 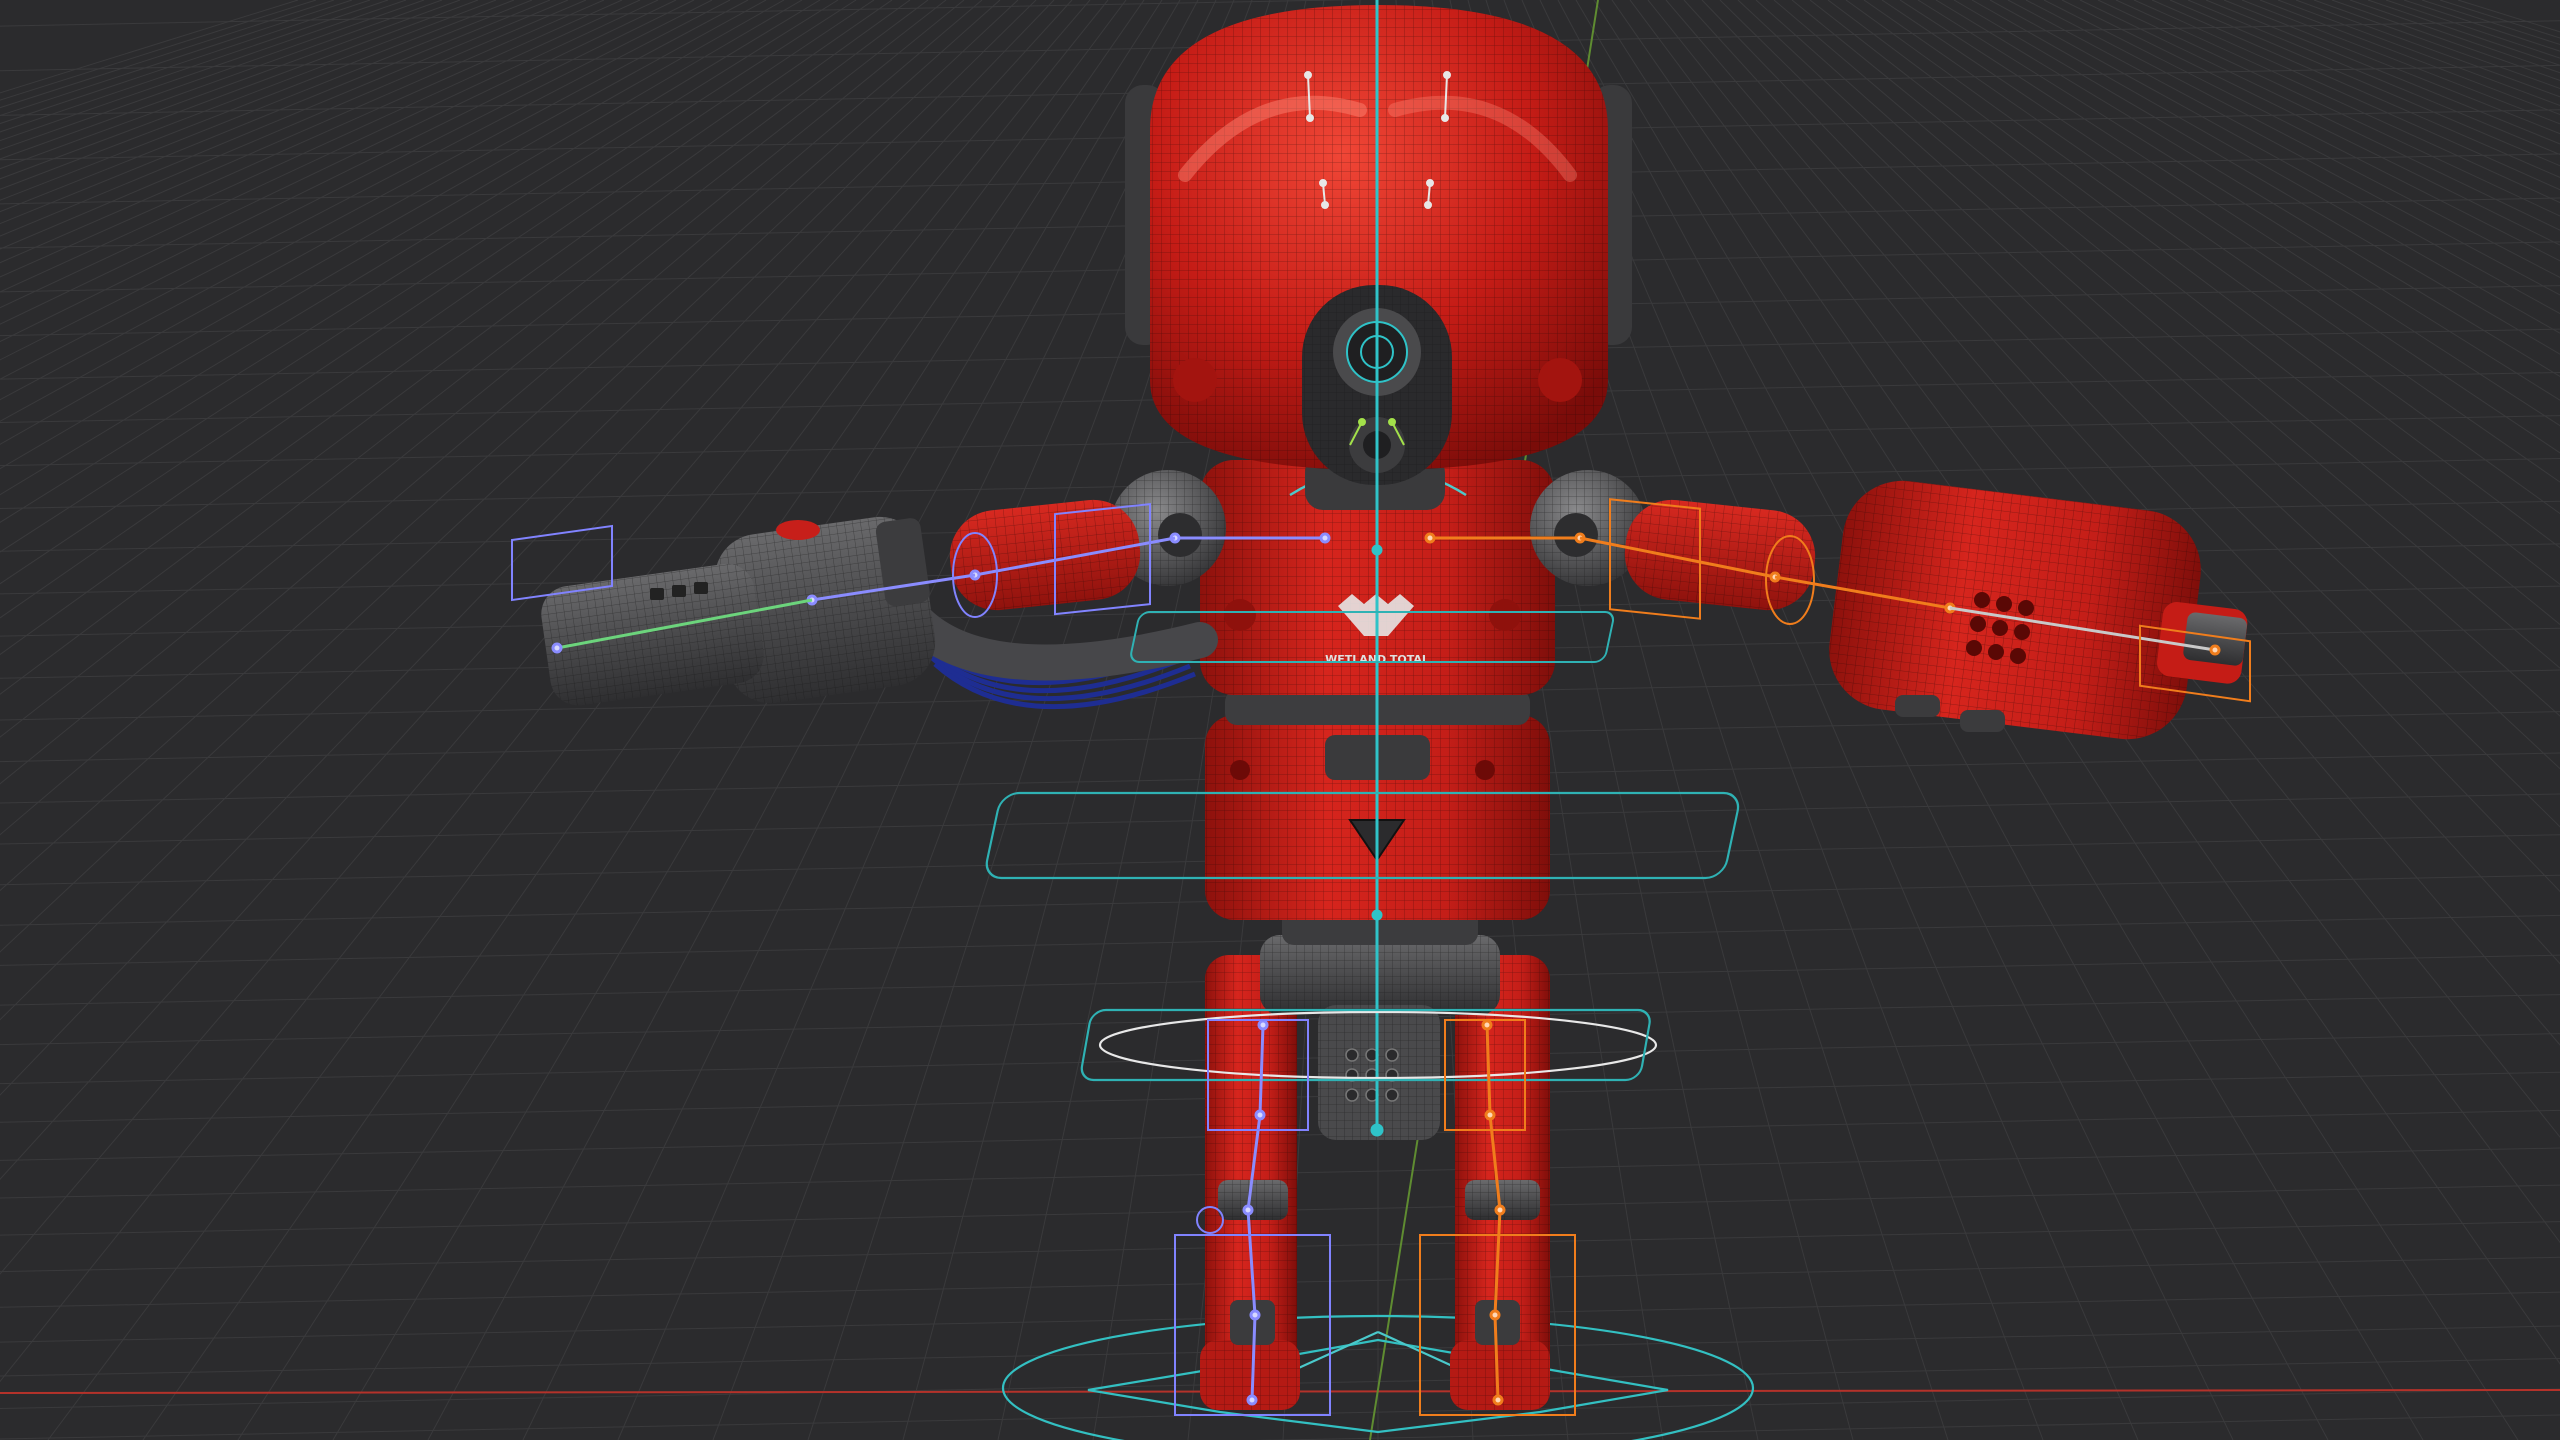 I want to click on left-upper-arm, so click(x=1045, y=555).